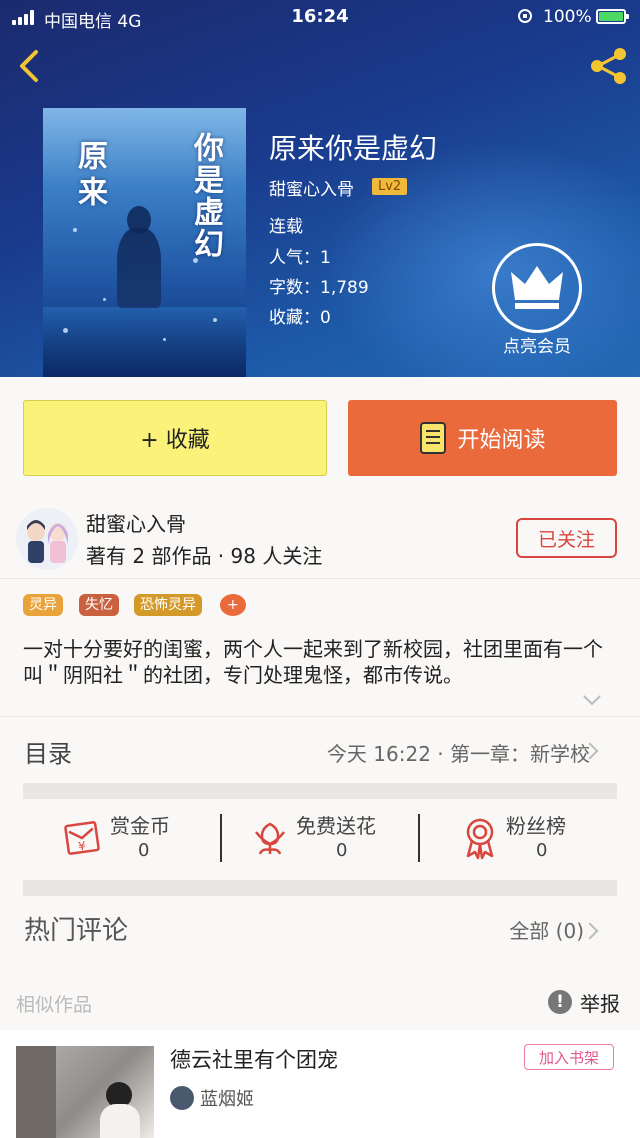  I want to click on cover-title-part-2: 你是虚幻, so click(205, 196).